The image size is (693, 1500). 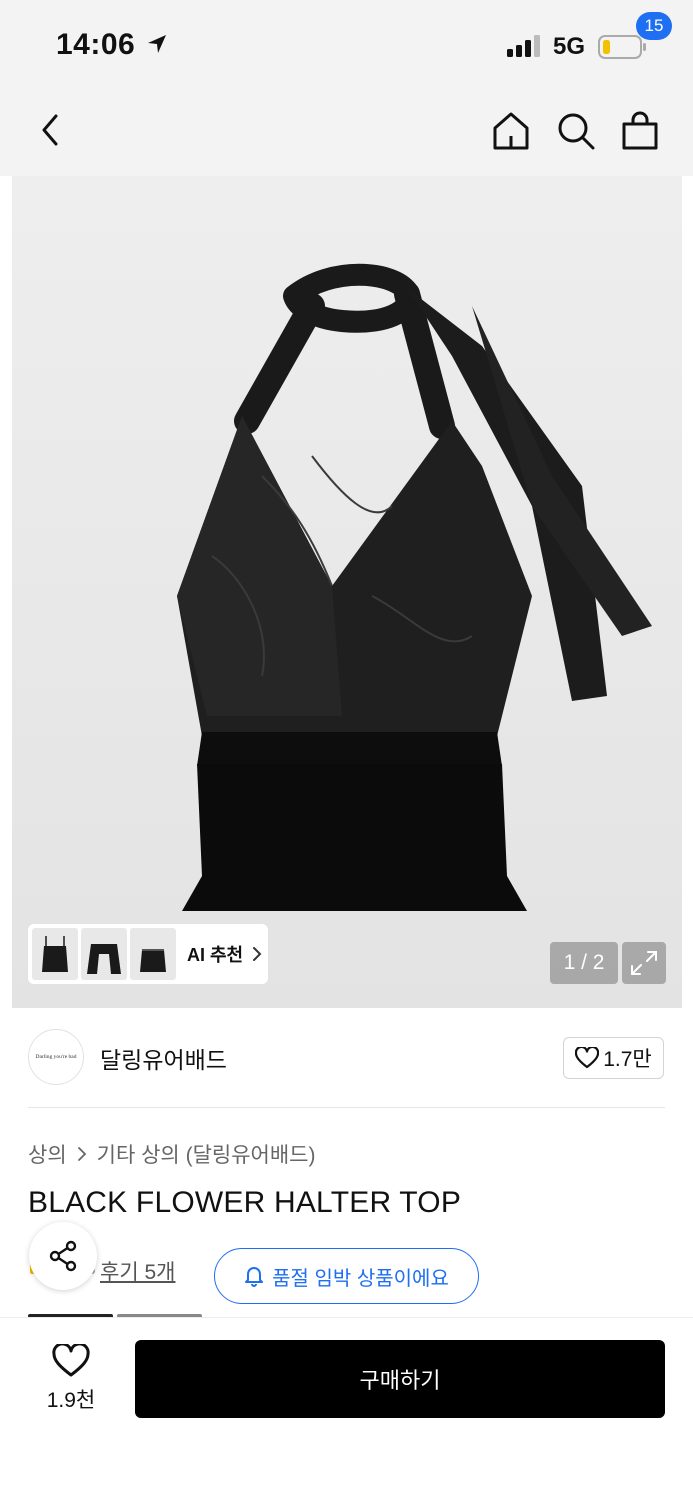 I want to click on expand-icon, so click(x=644, y=963).